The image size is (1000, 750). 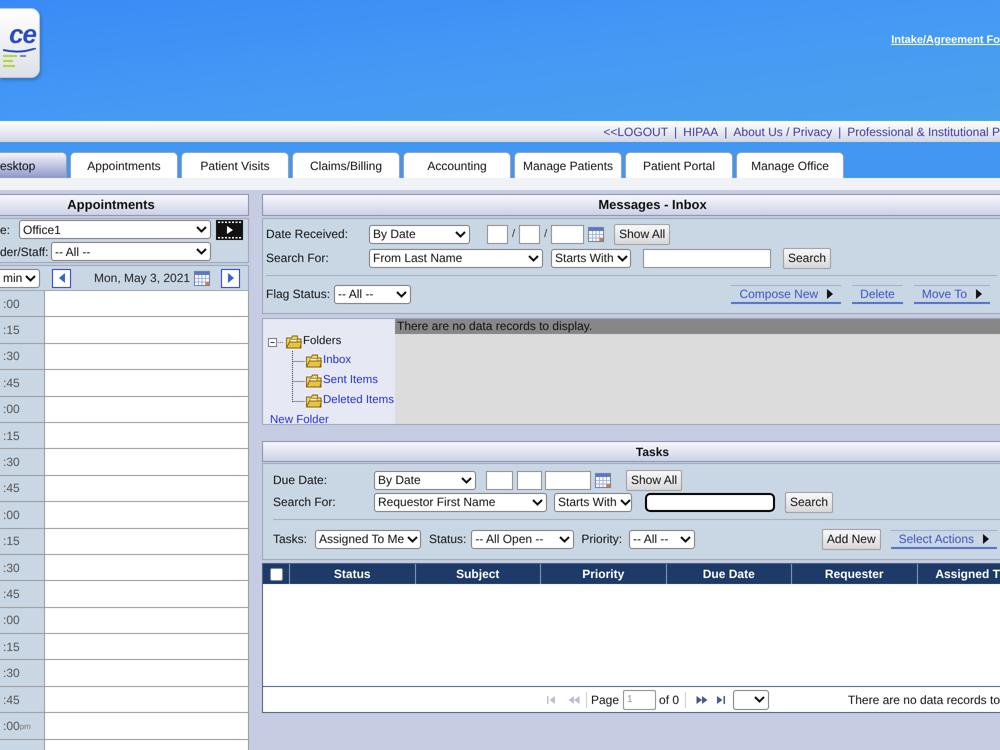 What do you see at coordinates (346, 165) in the screenshot?
I see `nav-tab: Claims/Billing` at bounding box center [346, 165].